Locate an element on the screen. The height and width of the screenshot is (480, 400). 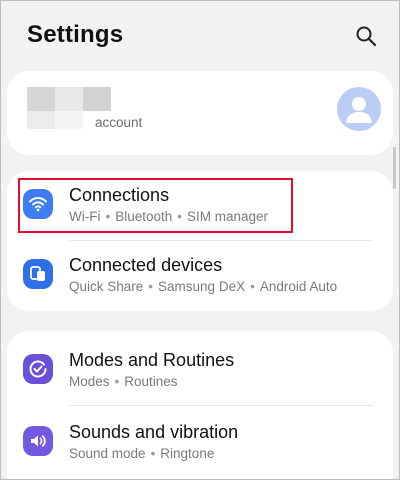
connected-devices-icon is located at coordinates (37, 273).